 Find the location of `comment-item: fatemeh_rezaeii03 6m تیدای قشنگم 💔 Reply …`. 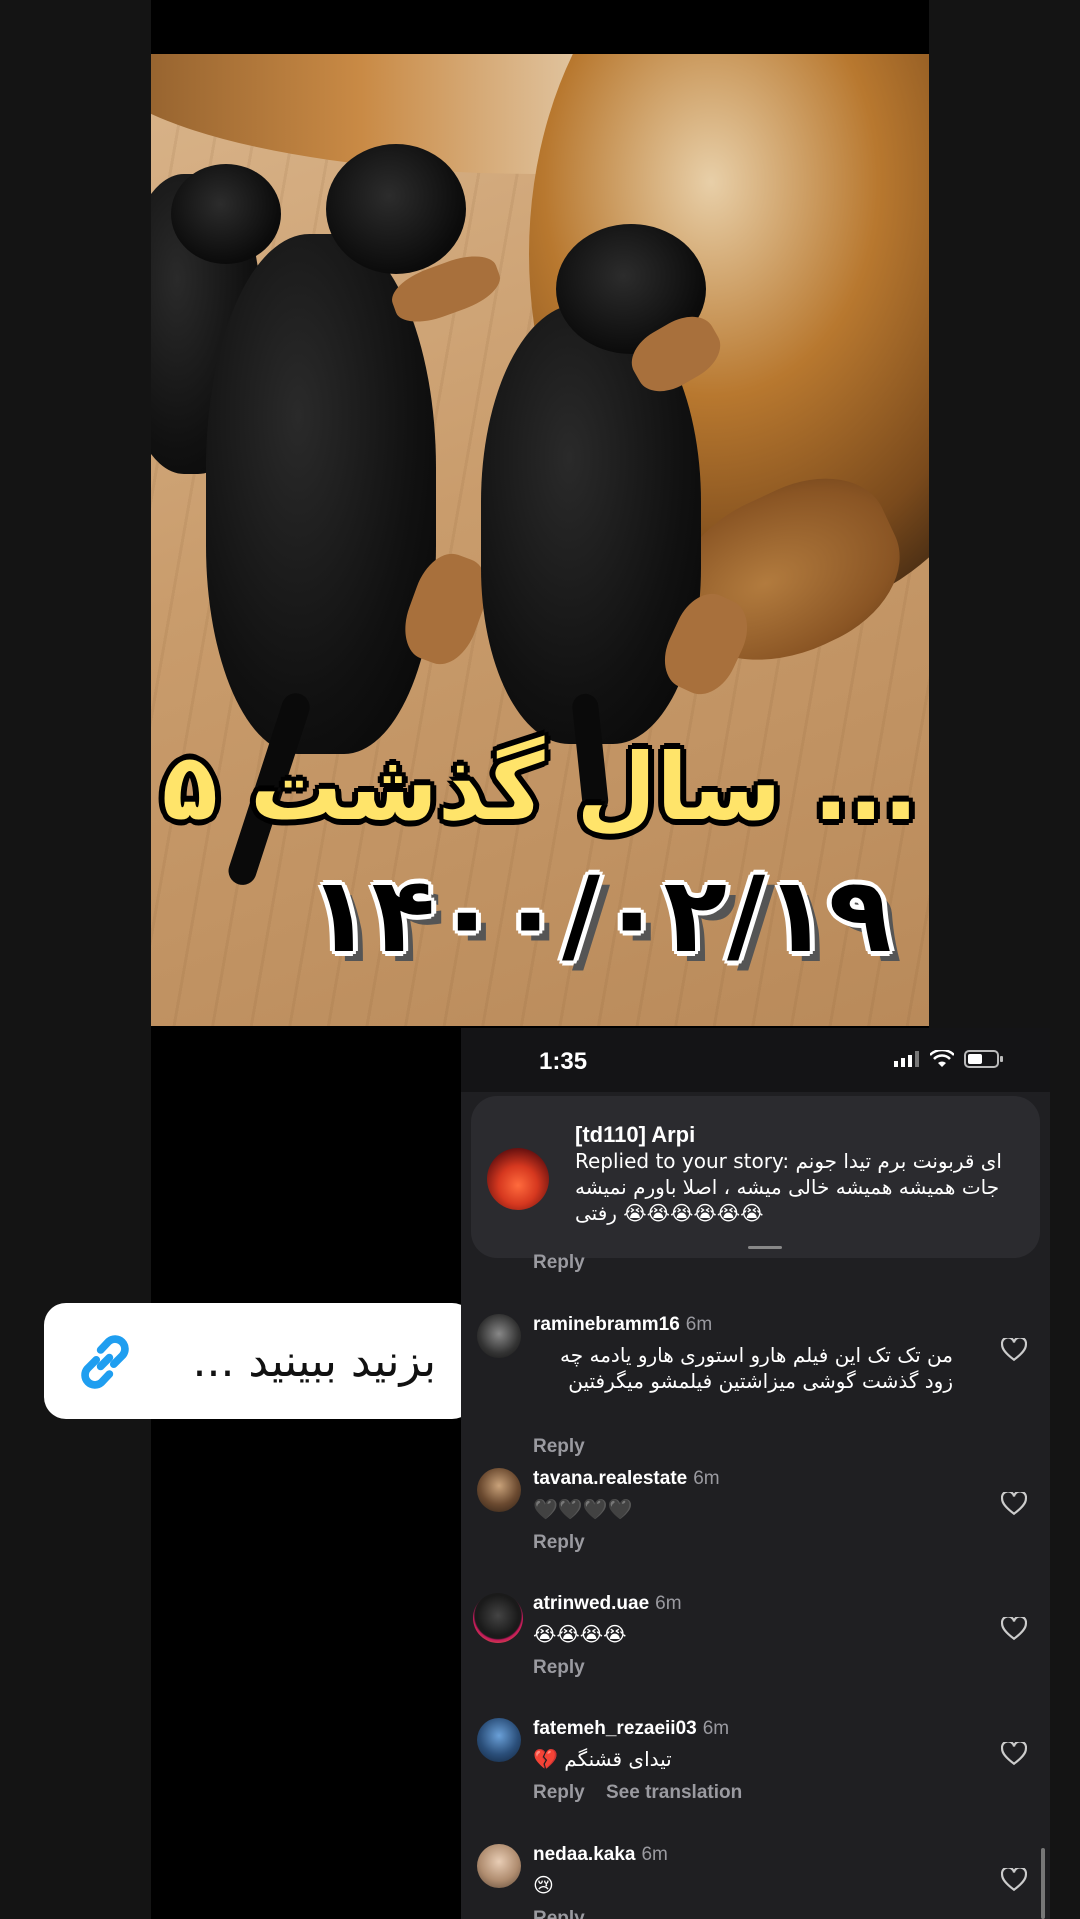

comment-item: fatemeh_rezaeii03 6m تیدای قشنگم 💔 Reply … is located at coordinates (755, 1768).